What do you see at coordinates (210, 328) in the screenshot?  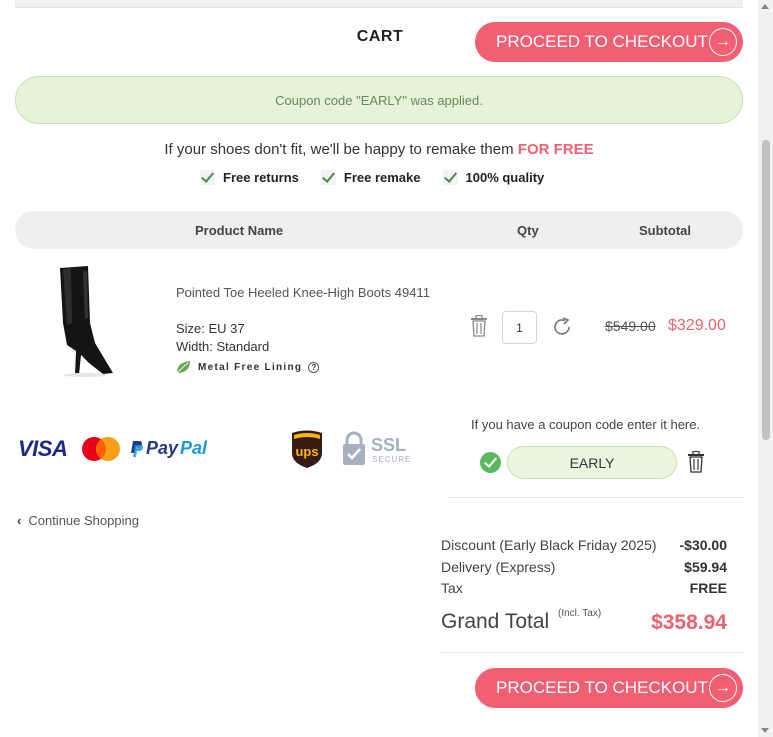 I see `product-size: Size: EU 37` at bounding box center [210, 328].